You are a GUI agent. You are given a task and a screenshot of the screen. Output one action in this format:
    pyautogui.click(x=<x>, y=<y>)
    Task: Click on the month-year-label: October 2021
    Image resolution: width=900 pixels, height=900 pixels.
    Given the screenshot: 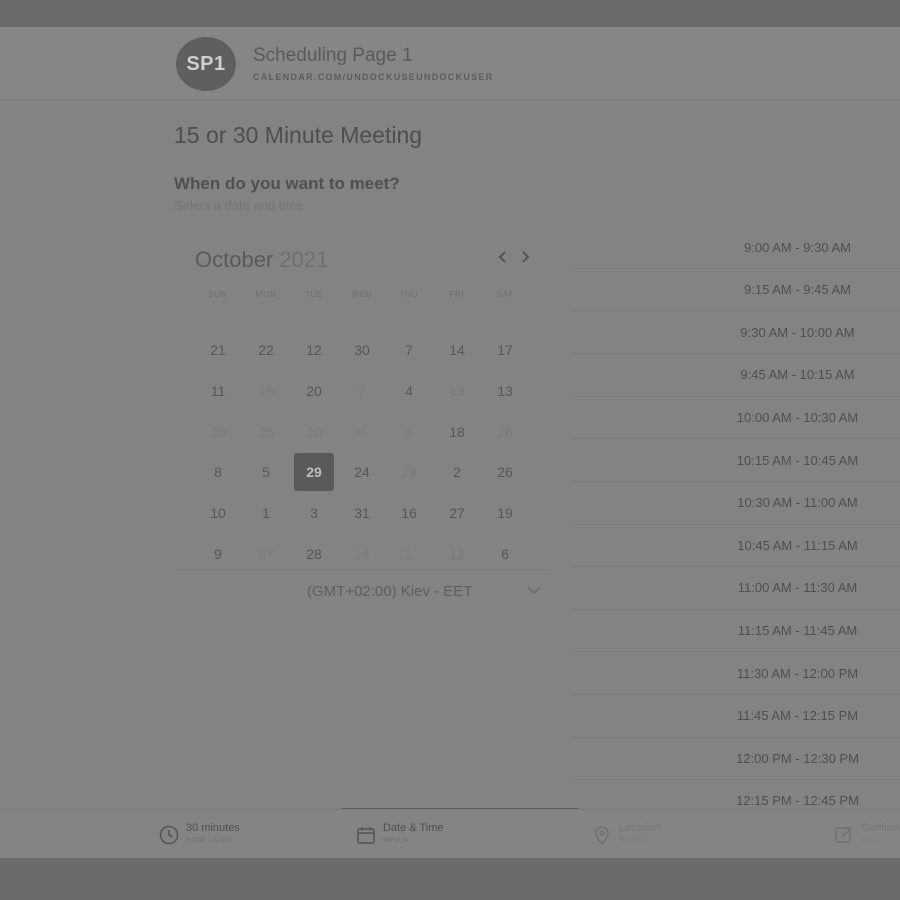 What is the action you would take?
    pyautogui.click(x=261, y=260)
    